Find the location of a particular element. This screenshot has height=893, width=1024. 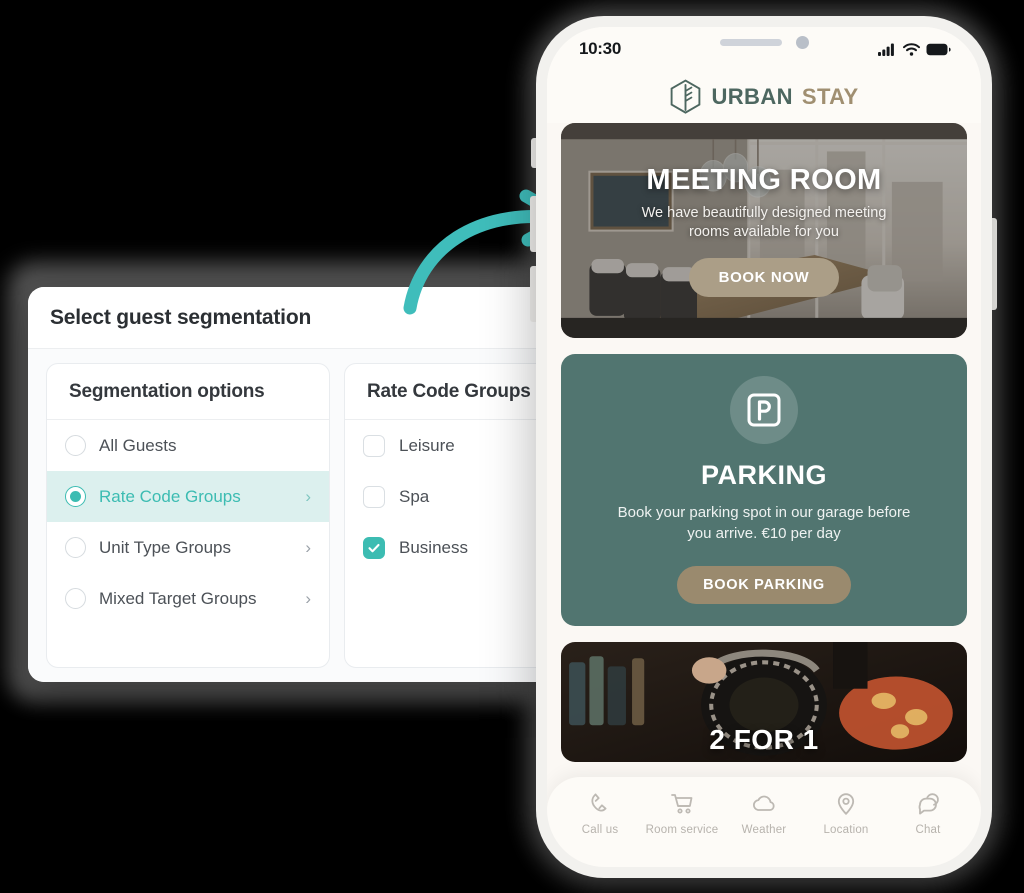

segmentation-options-heading: Segmentation options is located at coordinates (188, 392).